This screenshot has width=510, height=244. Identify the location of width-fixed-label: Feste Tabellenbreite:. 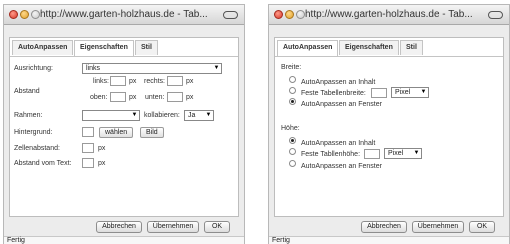
(333, 93).